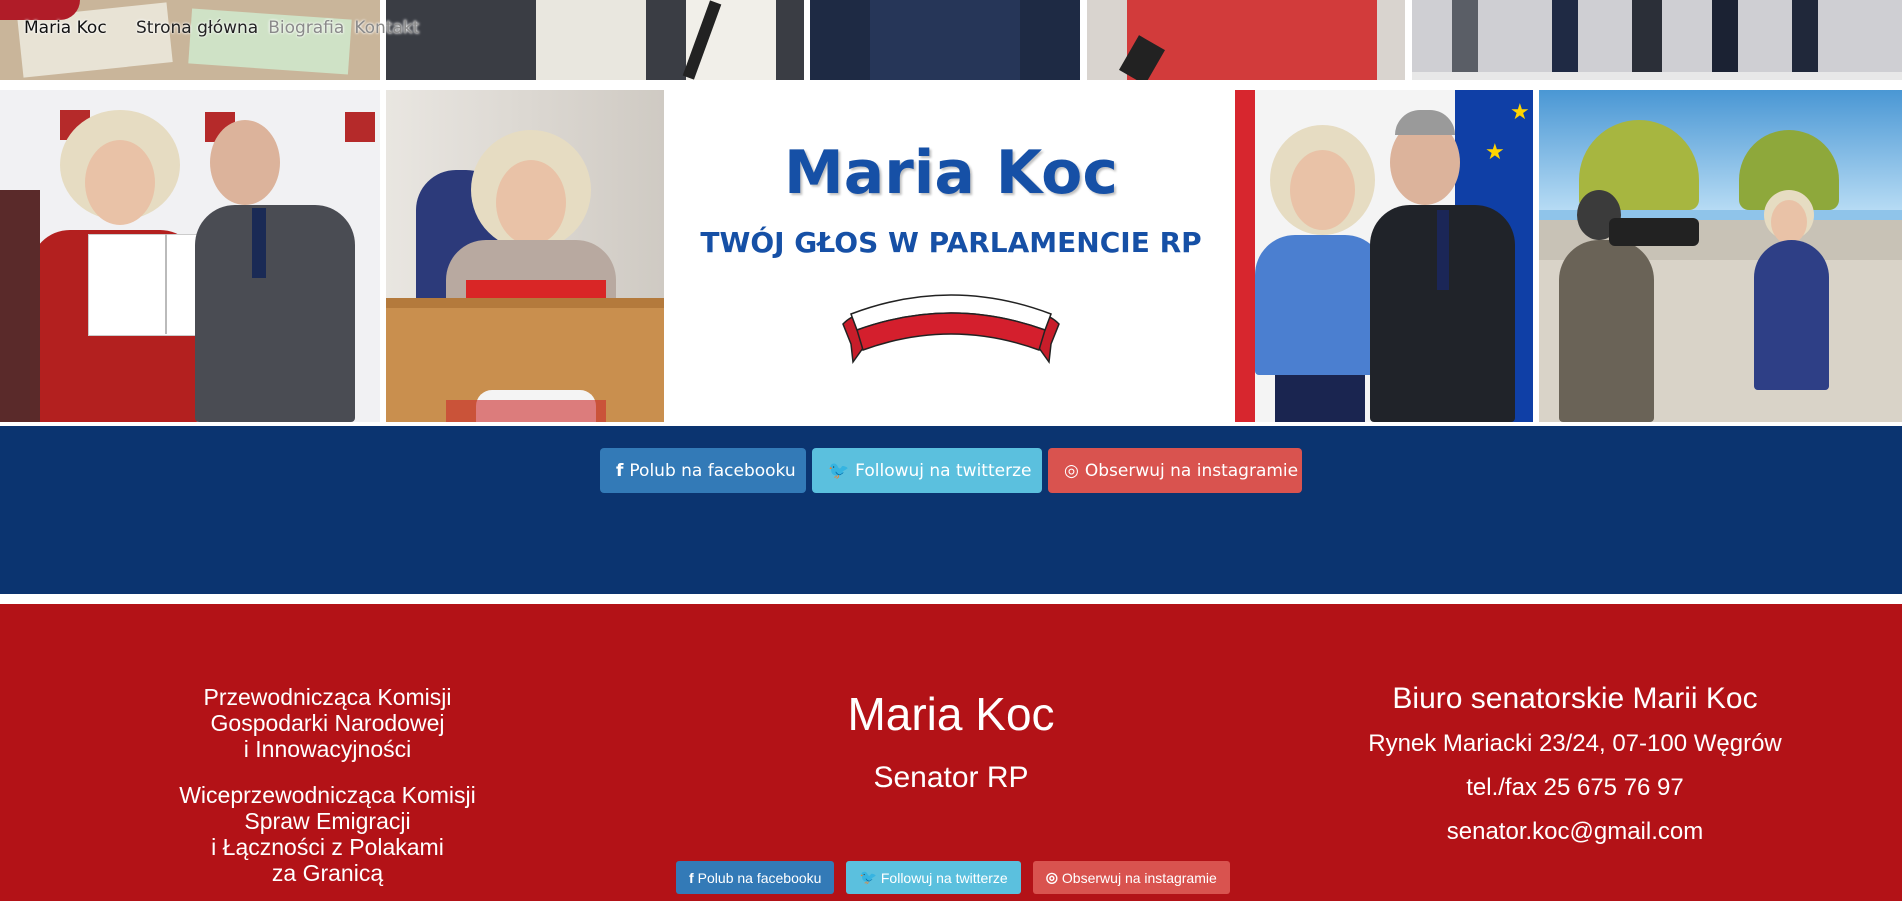 The height and width of the screenshot is (906, 1902). What do you see at coordinates (1575, 832) in the screenshot?
I see `office-email: senator.koc@gmail.com` at bounding box center [1575, 832].